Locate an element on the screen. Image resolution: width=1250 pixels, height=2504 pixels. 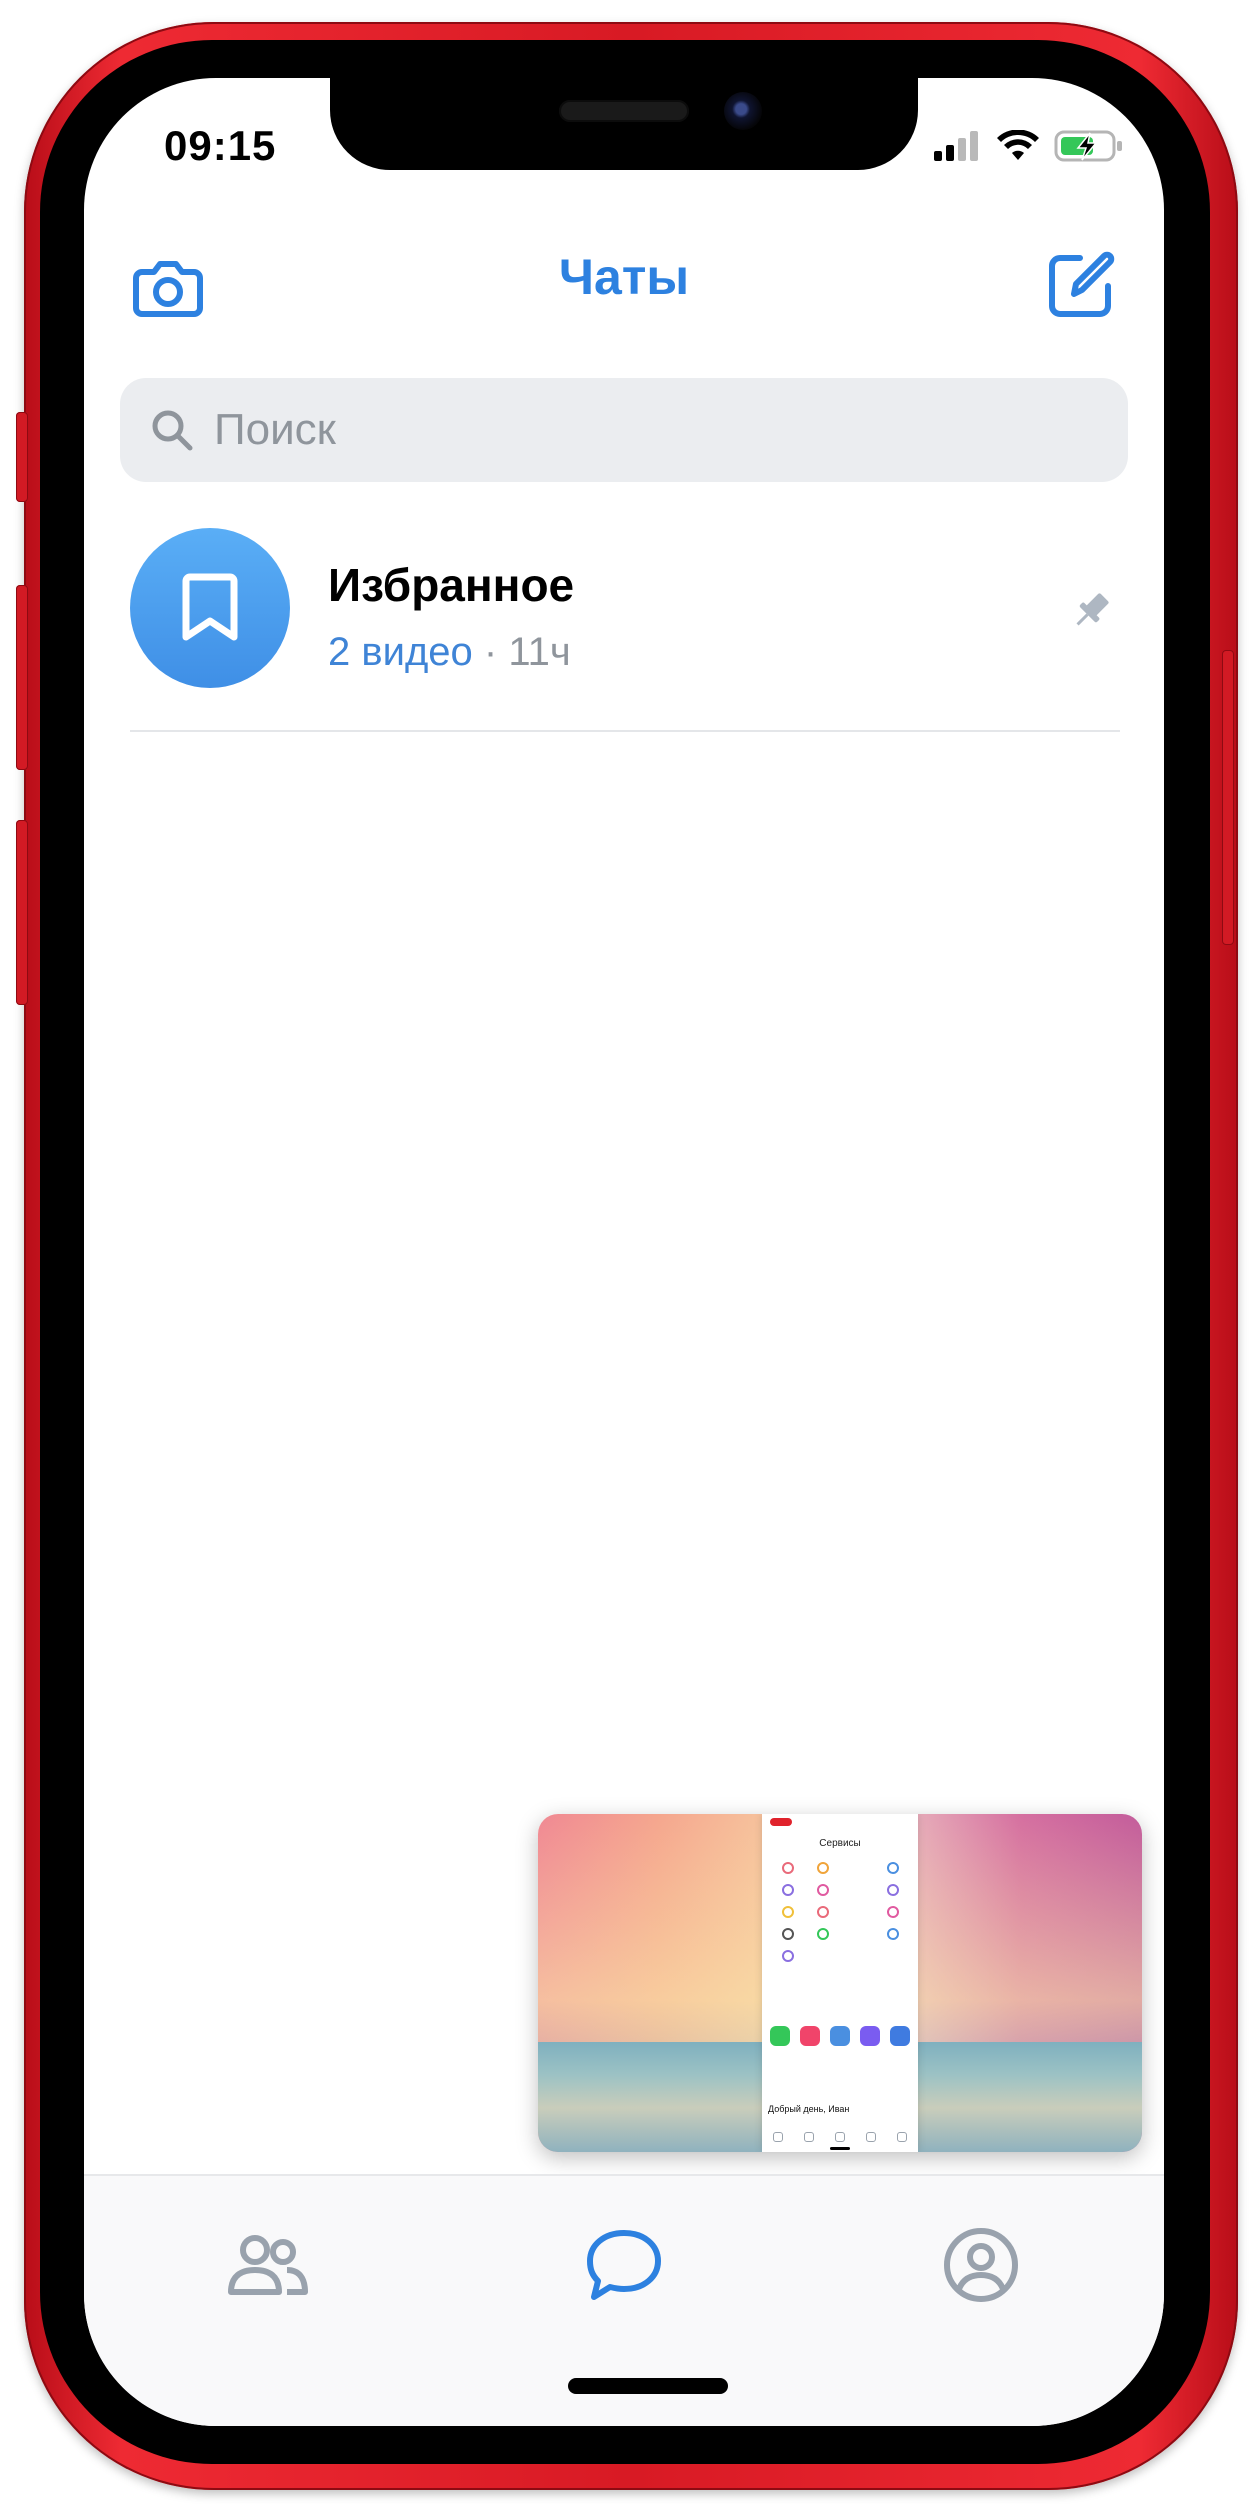
pin-icon is located at coordinates (1092, 609).